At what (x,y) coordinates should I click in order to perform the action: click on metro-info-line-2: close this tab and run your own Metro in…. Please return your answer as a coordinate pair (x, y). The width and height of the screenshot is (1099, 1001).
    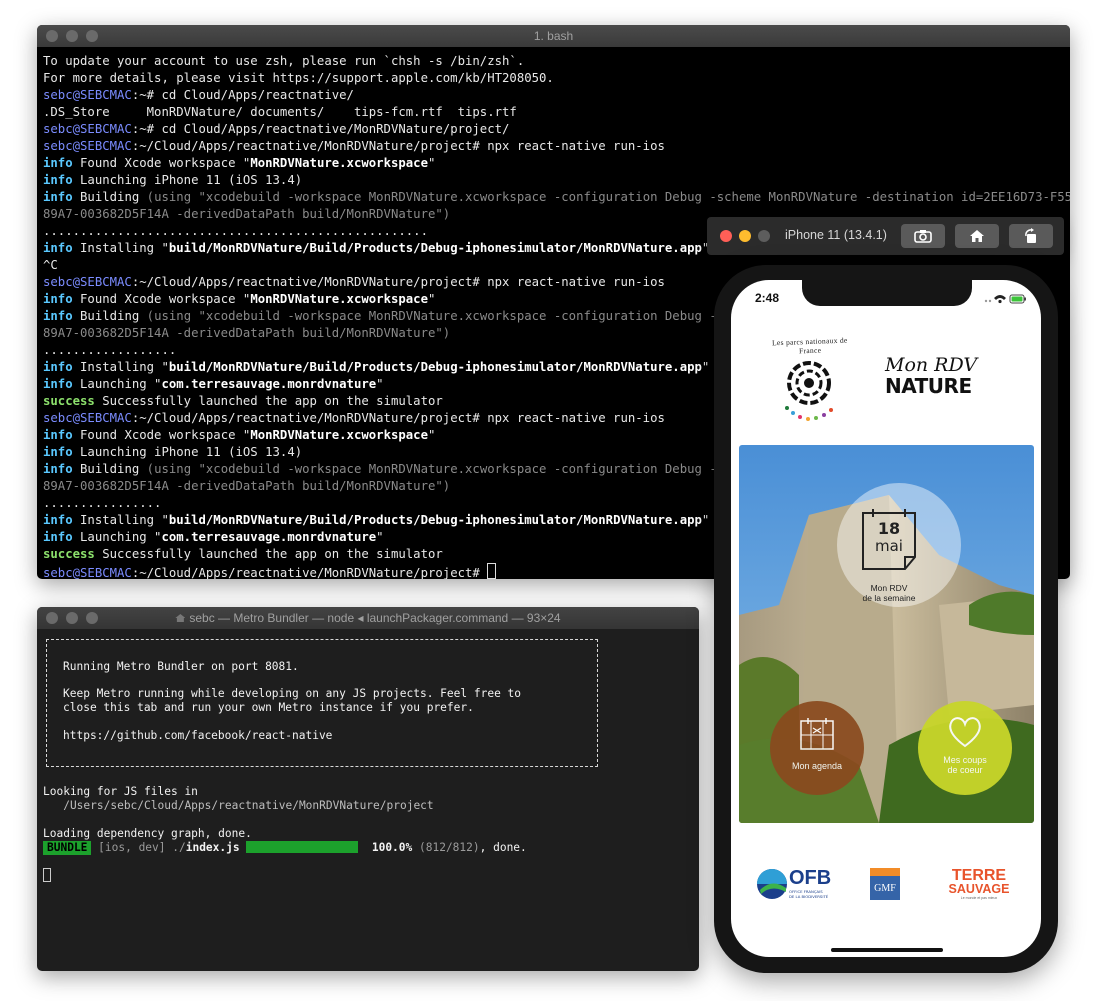
    Looking at the image, I should click on (268, 707).